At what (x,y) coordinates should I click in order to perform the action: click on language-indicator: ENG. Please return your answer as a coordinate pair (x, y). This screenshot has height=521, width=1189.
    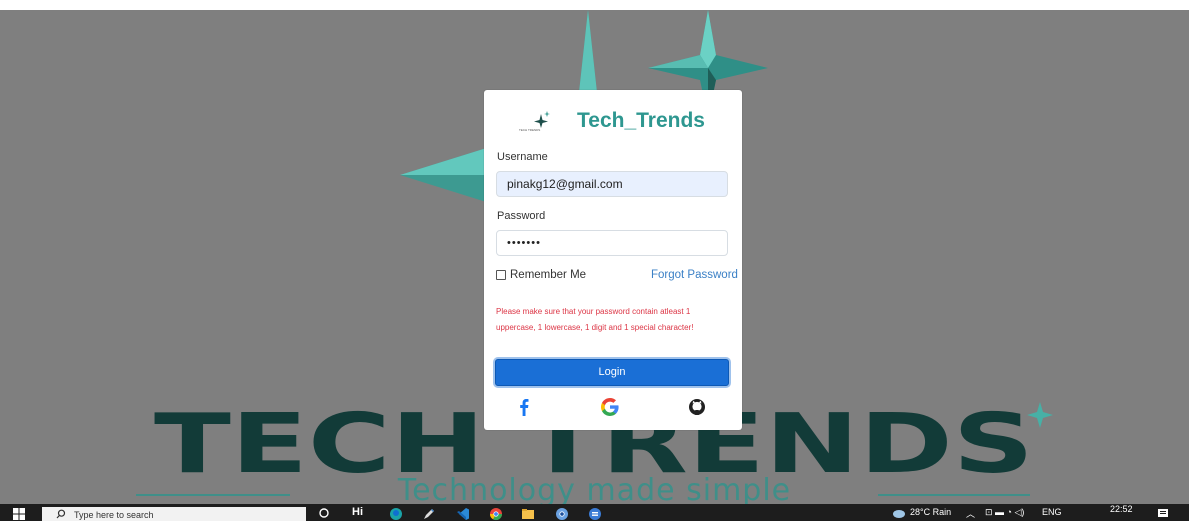
    Looking at the image, I should click on (1052, 512).